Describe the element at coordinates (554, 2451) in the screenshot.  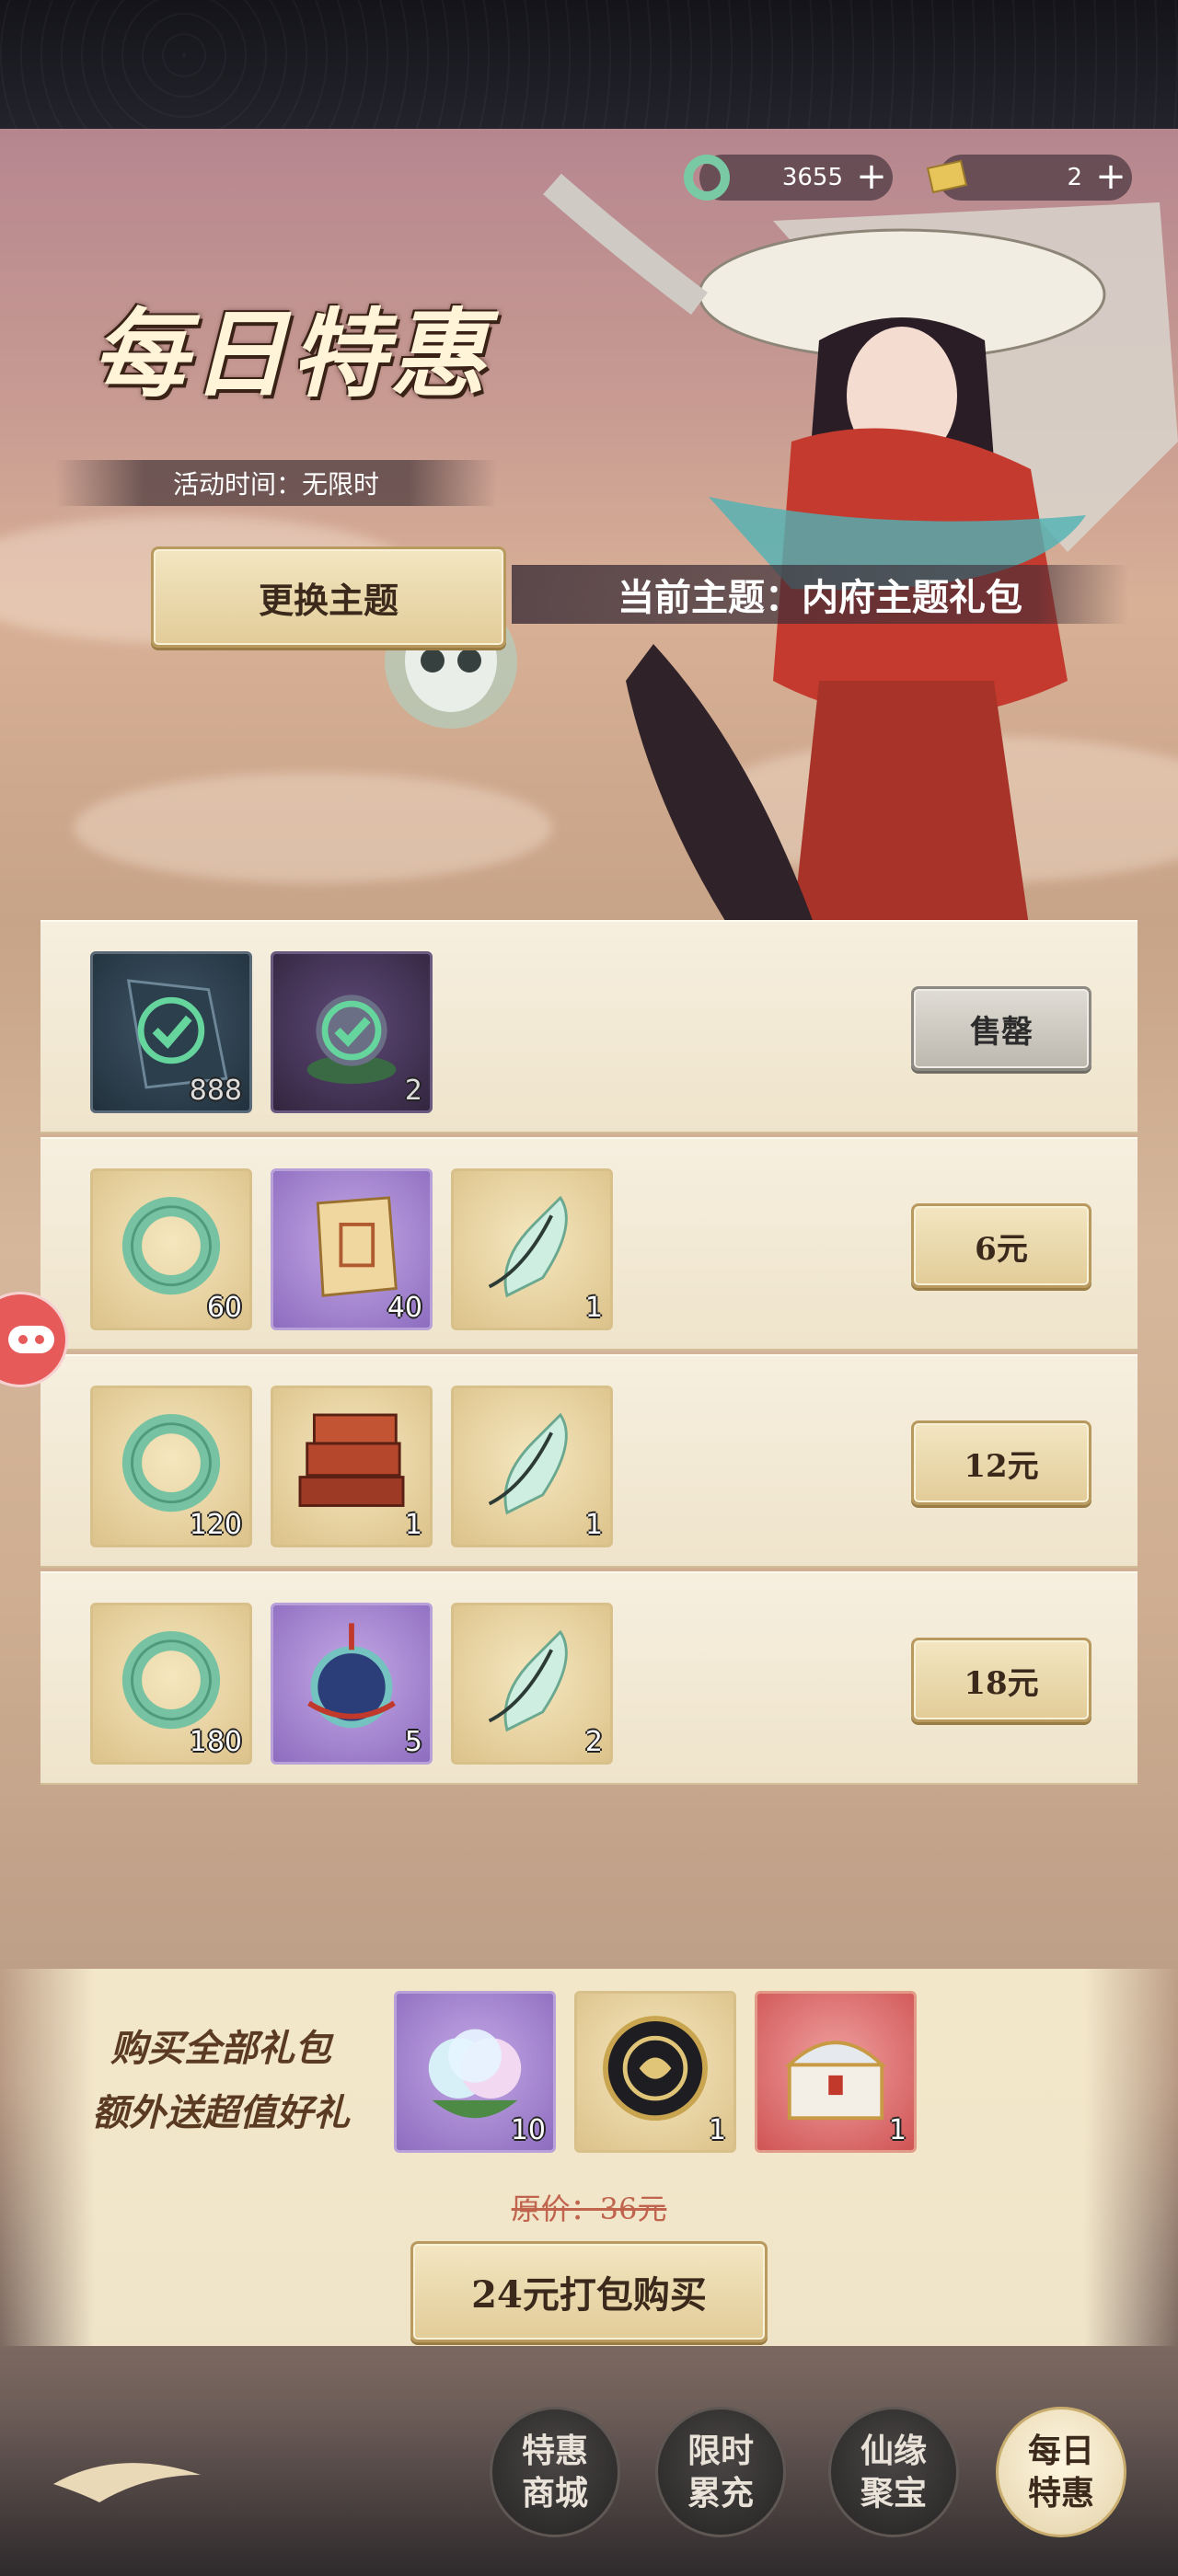
I see `tab-label-line1: 特惠` at that location.